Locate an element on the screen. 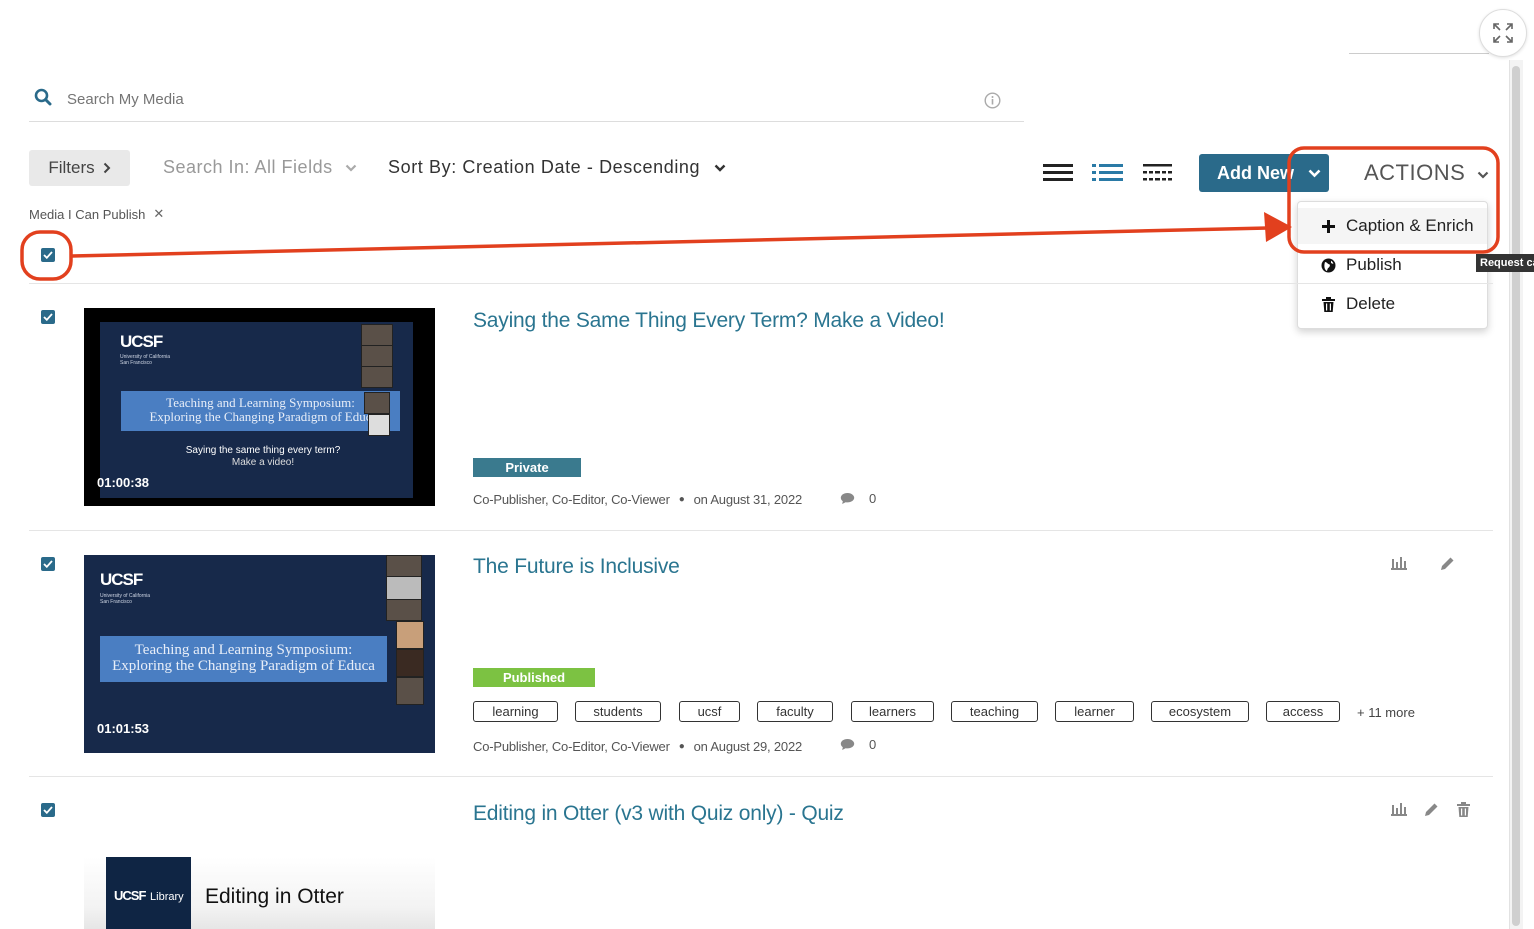 The width and height of the screenshot is (1534, 929). sort-by-dropdown: Sort By: Creation Date - Descending is located at coordinates (557, 167).